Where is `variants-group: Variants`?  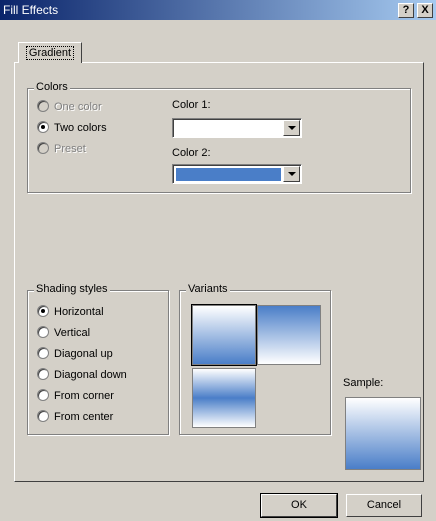 variants-group: Variants is located at coordinates (255, 359).